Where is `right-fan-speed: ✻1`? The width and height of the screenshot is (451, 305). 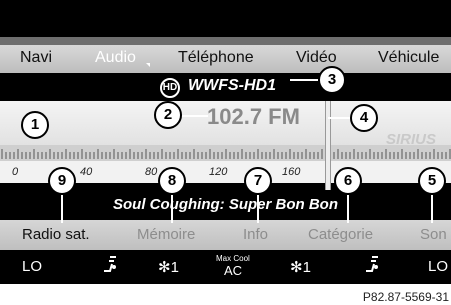 right-fan-speed: ✻1 is located at coordinates (300, 267).